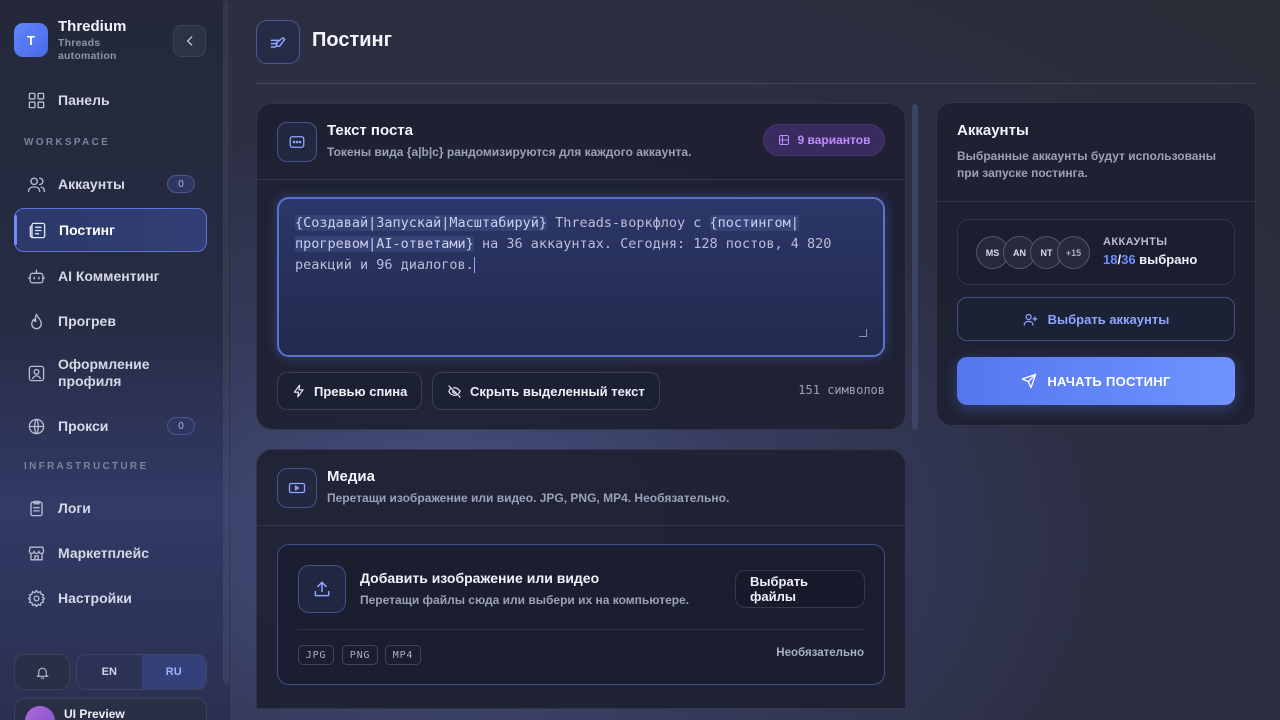 The image size is (1280, 720). Describe the element at coordinates (36, 276) in the screenshot. I see `bot-icon` at that location.